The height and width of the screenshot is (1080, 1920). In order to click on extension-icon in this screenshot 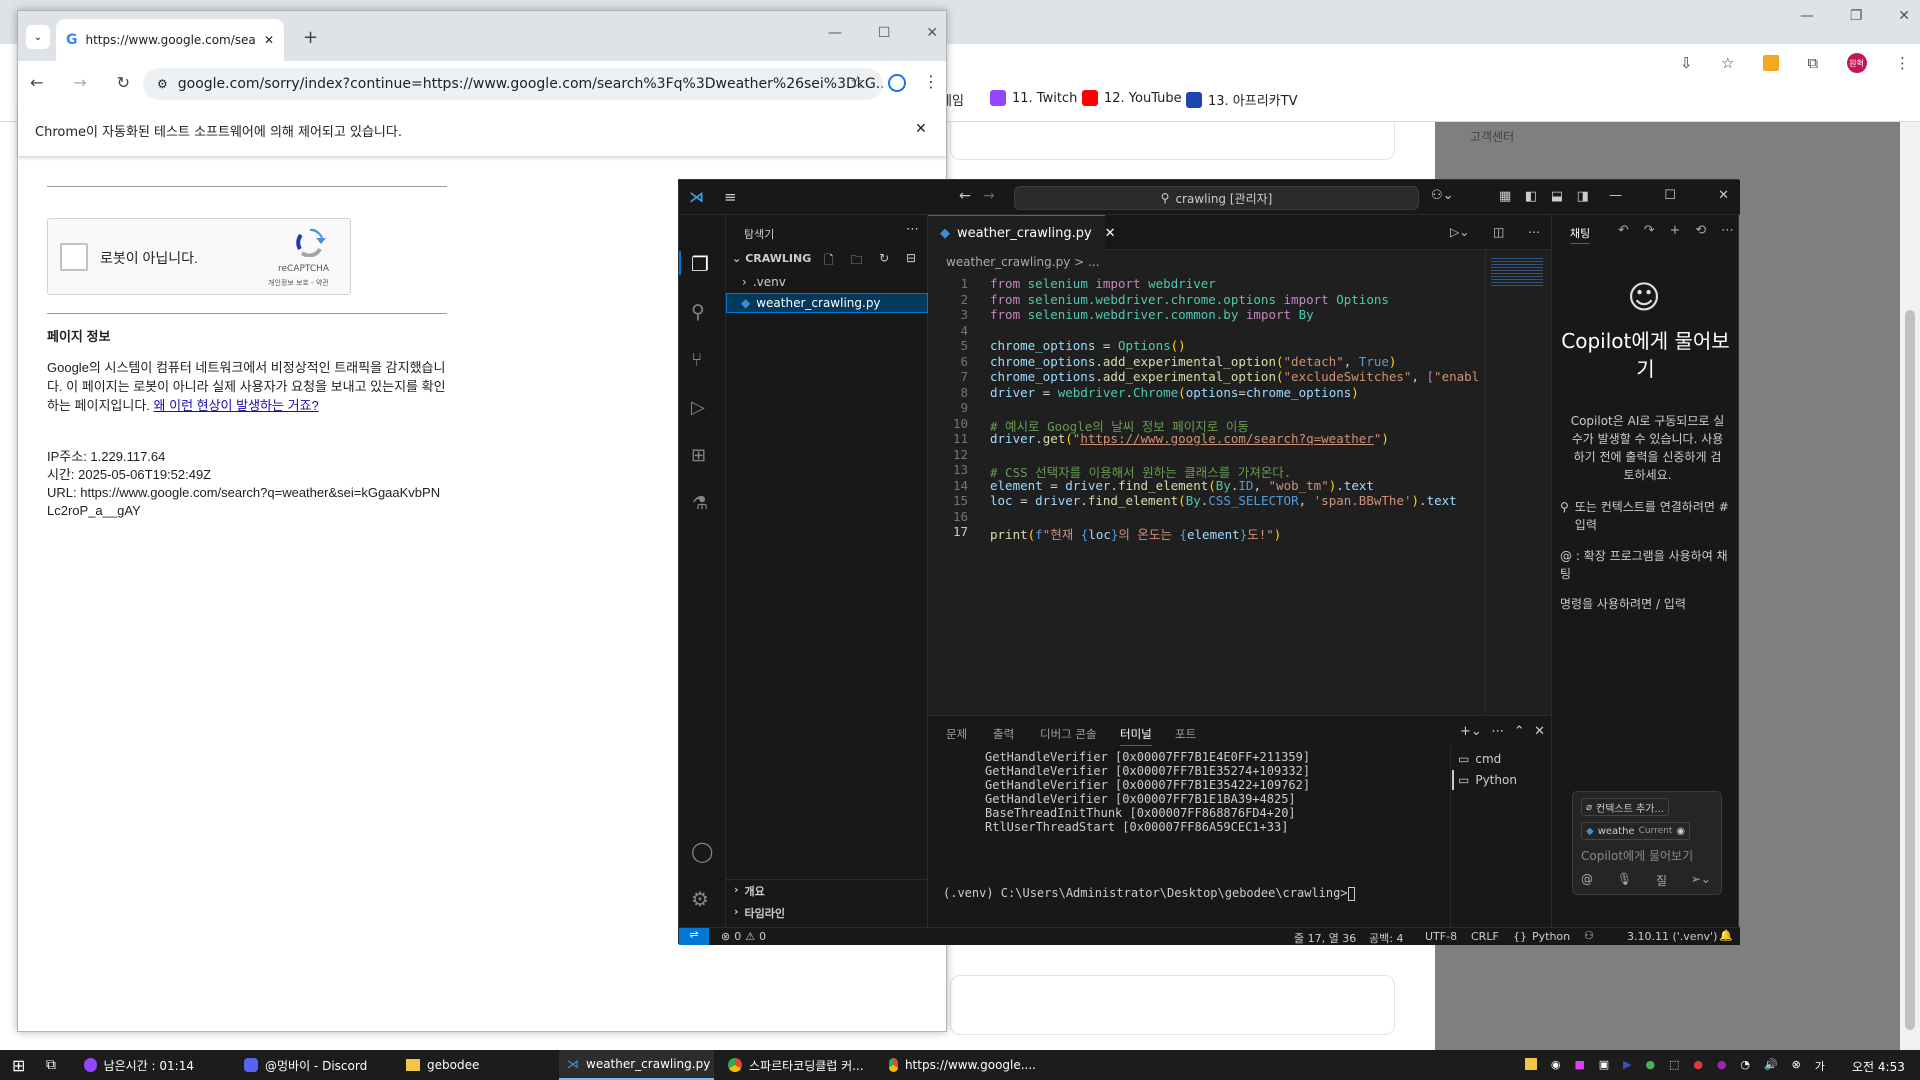, I will do `click(1770, 63)`.